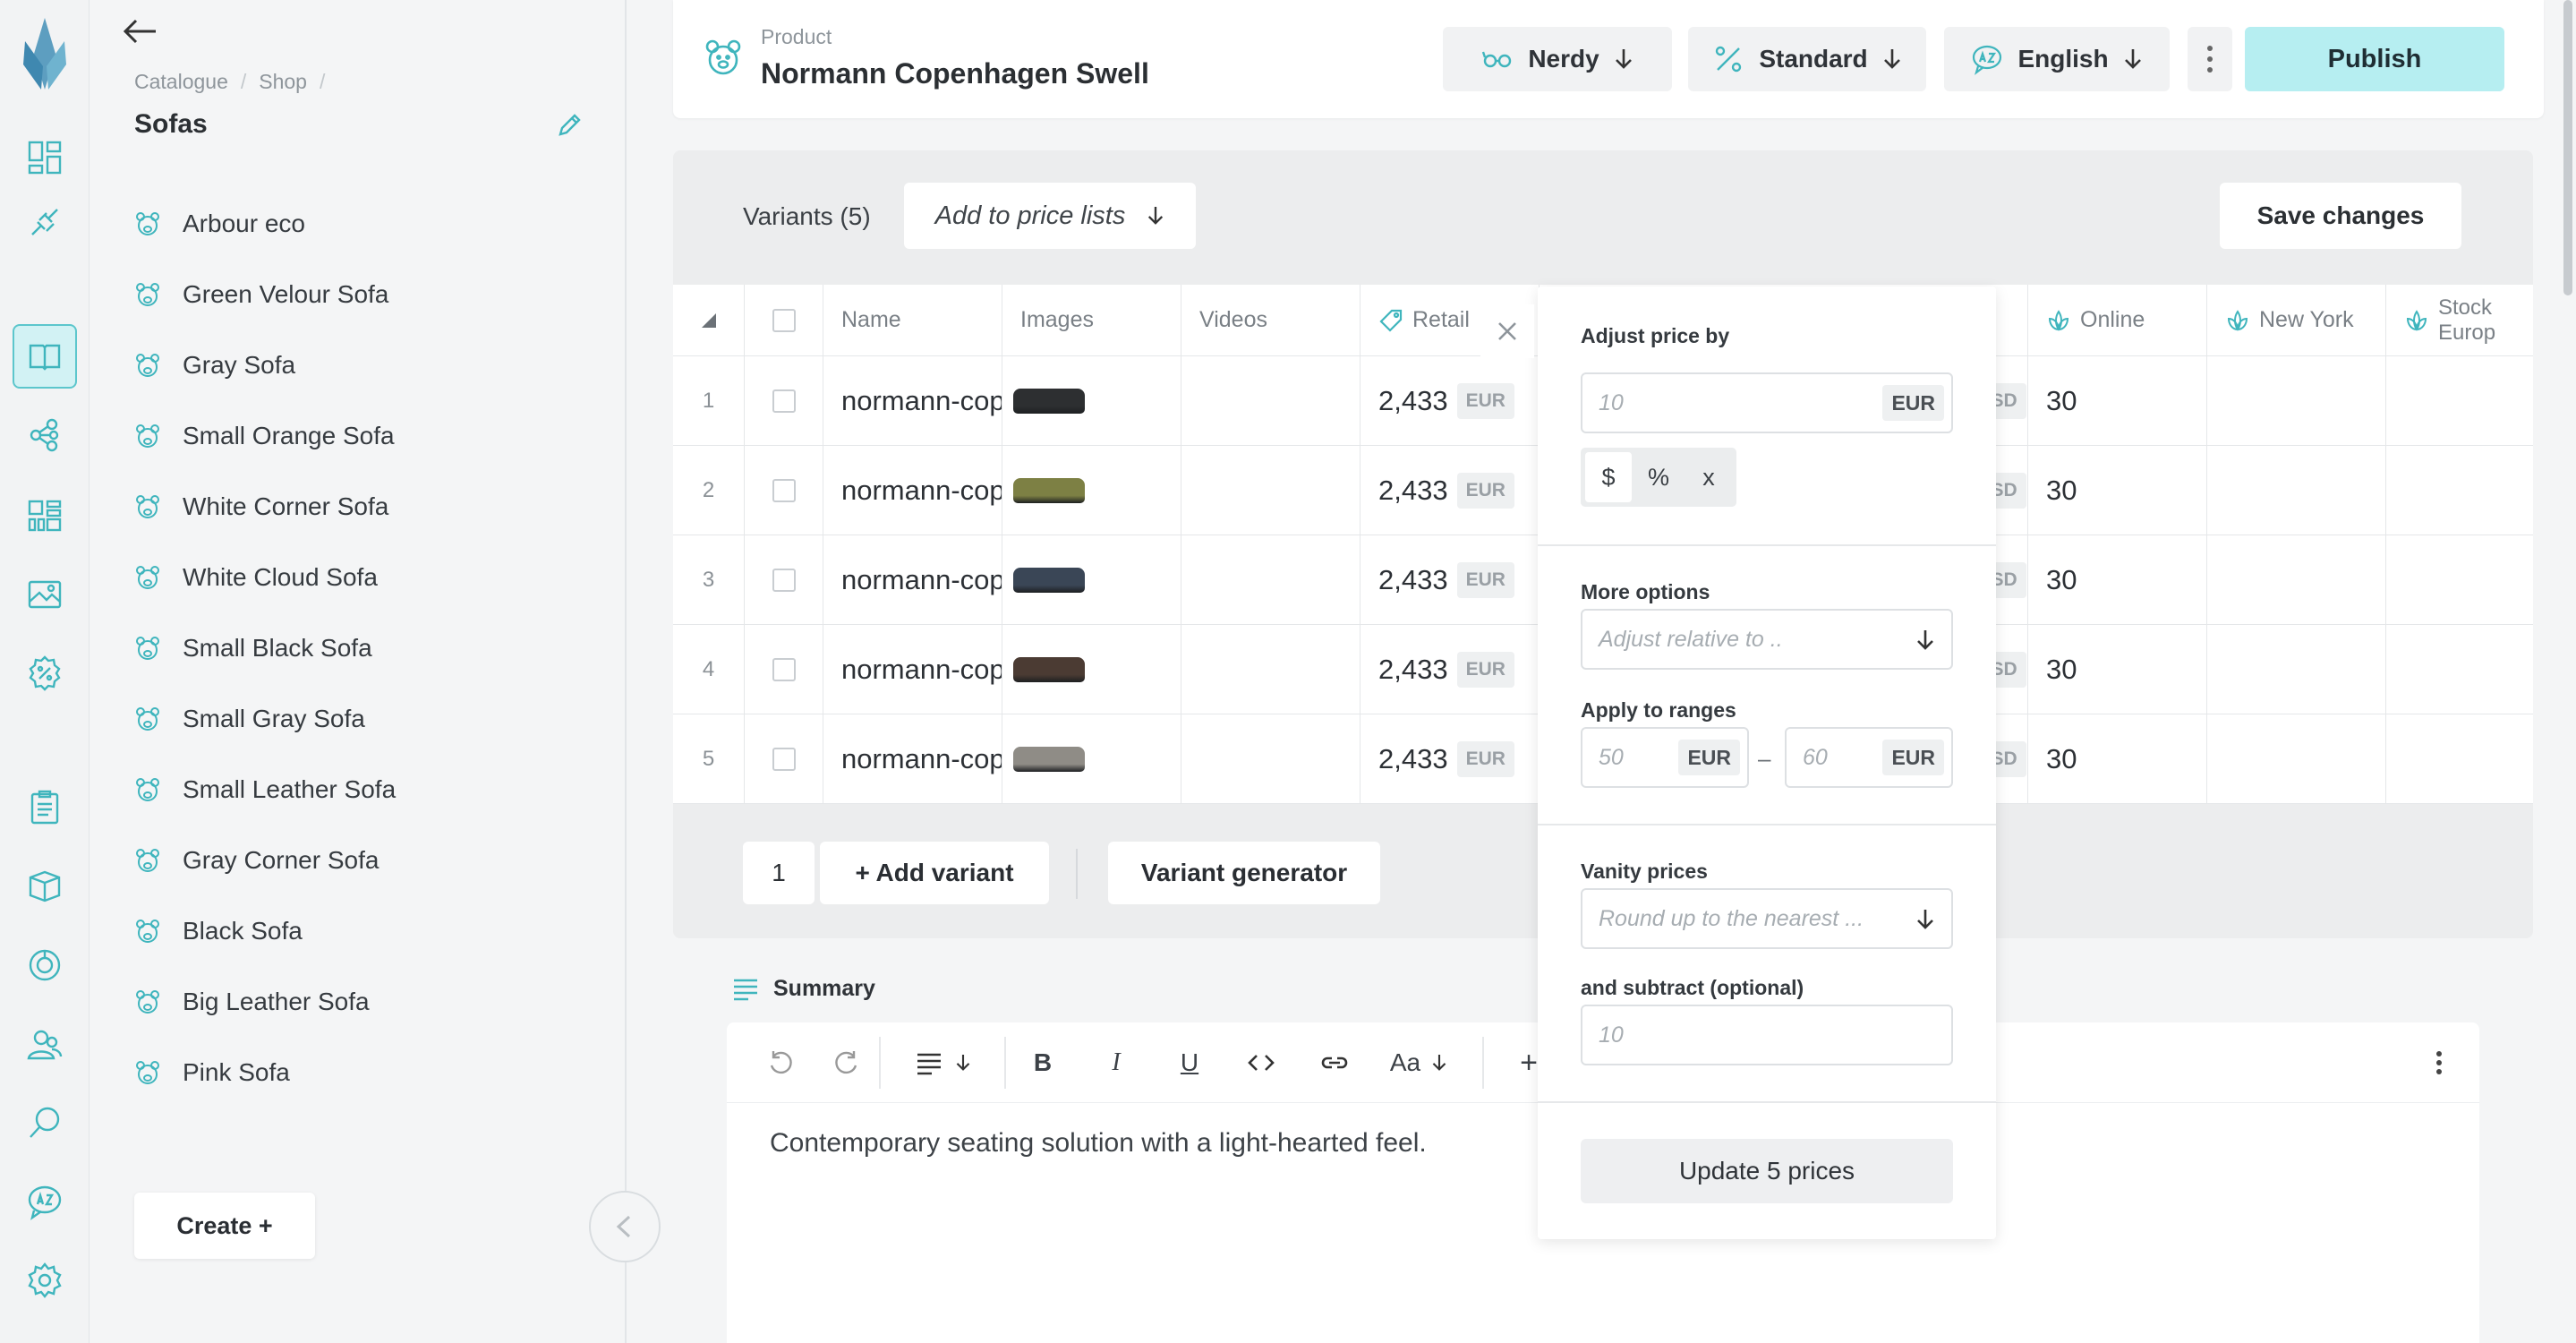  Describe the element at coordinates (934, 873) in the screenshot. I see `add-variant-button: + Add variant` at that location.